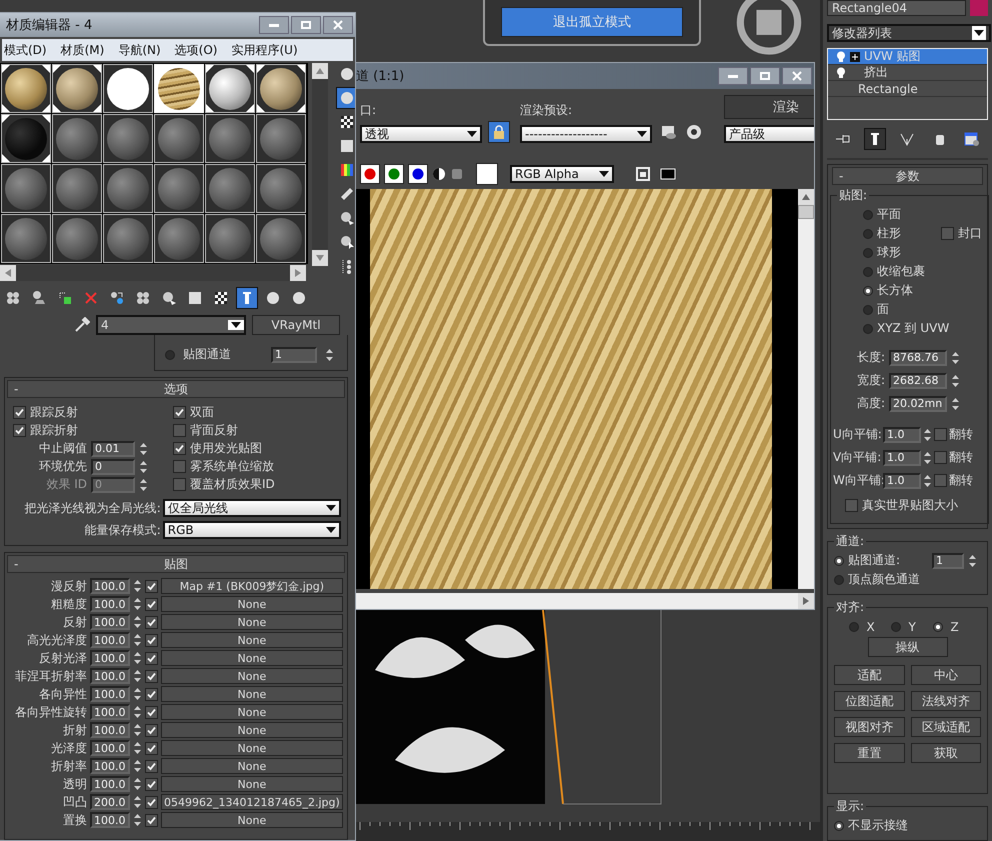 This screenshot has height=841, width=992. I want to click on minimize-button, so click(733, 76).